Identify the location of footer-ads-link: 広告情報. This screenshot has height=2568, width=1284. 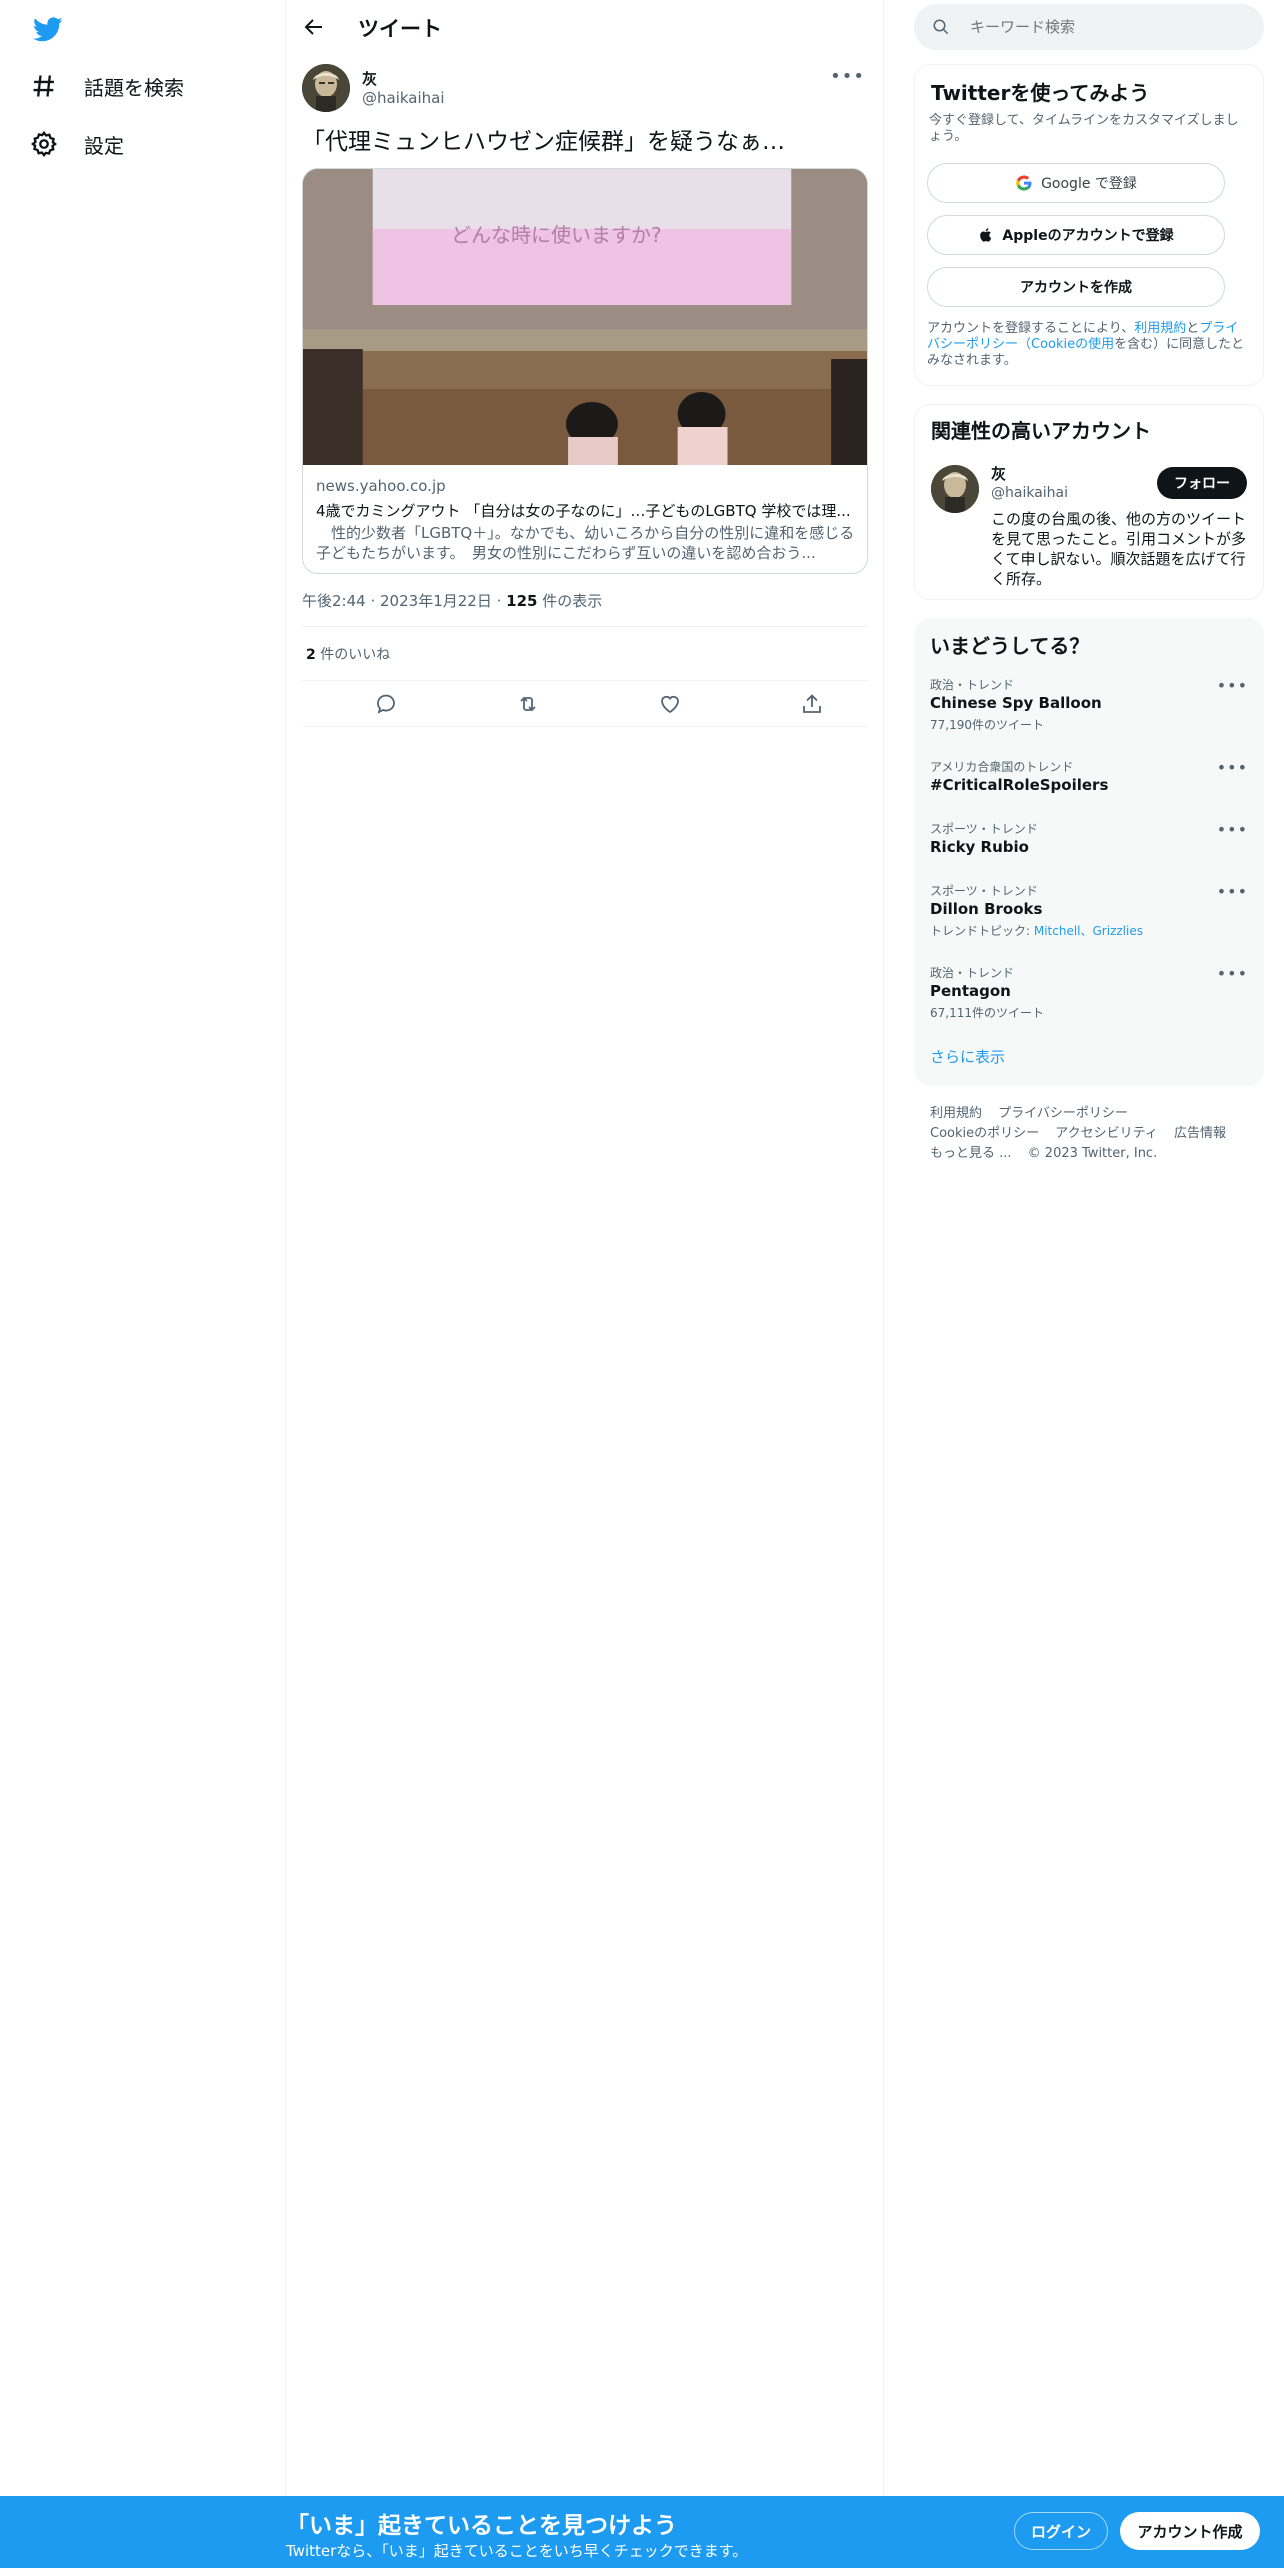
(1200, 1133).